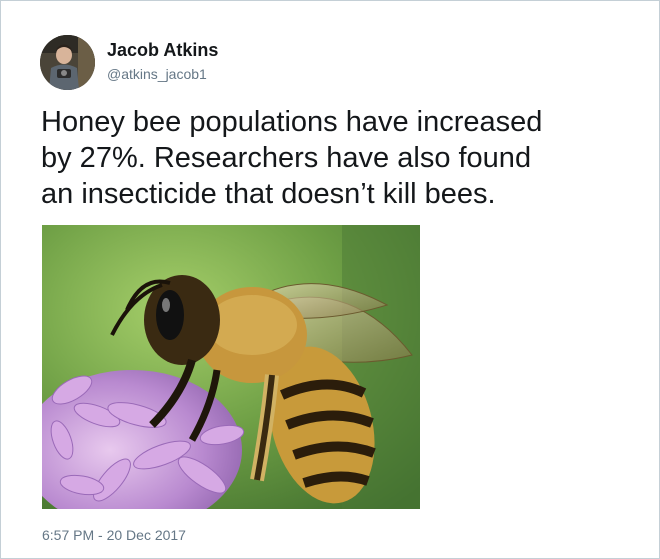 The width and height of the screenshot is (660, 559). I want to click on tweet-text-line: an insecticide that doesn’t kill bees., so click(268, 194).